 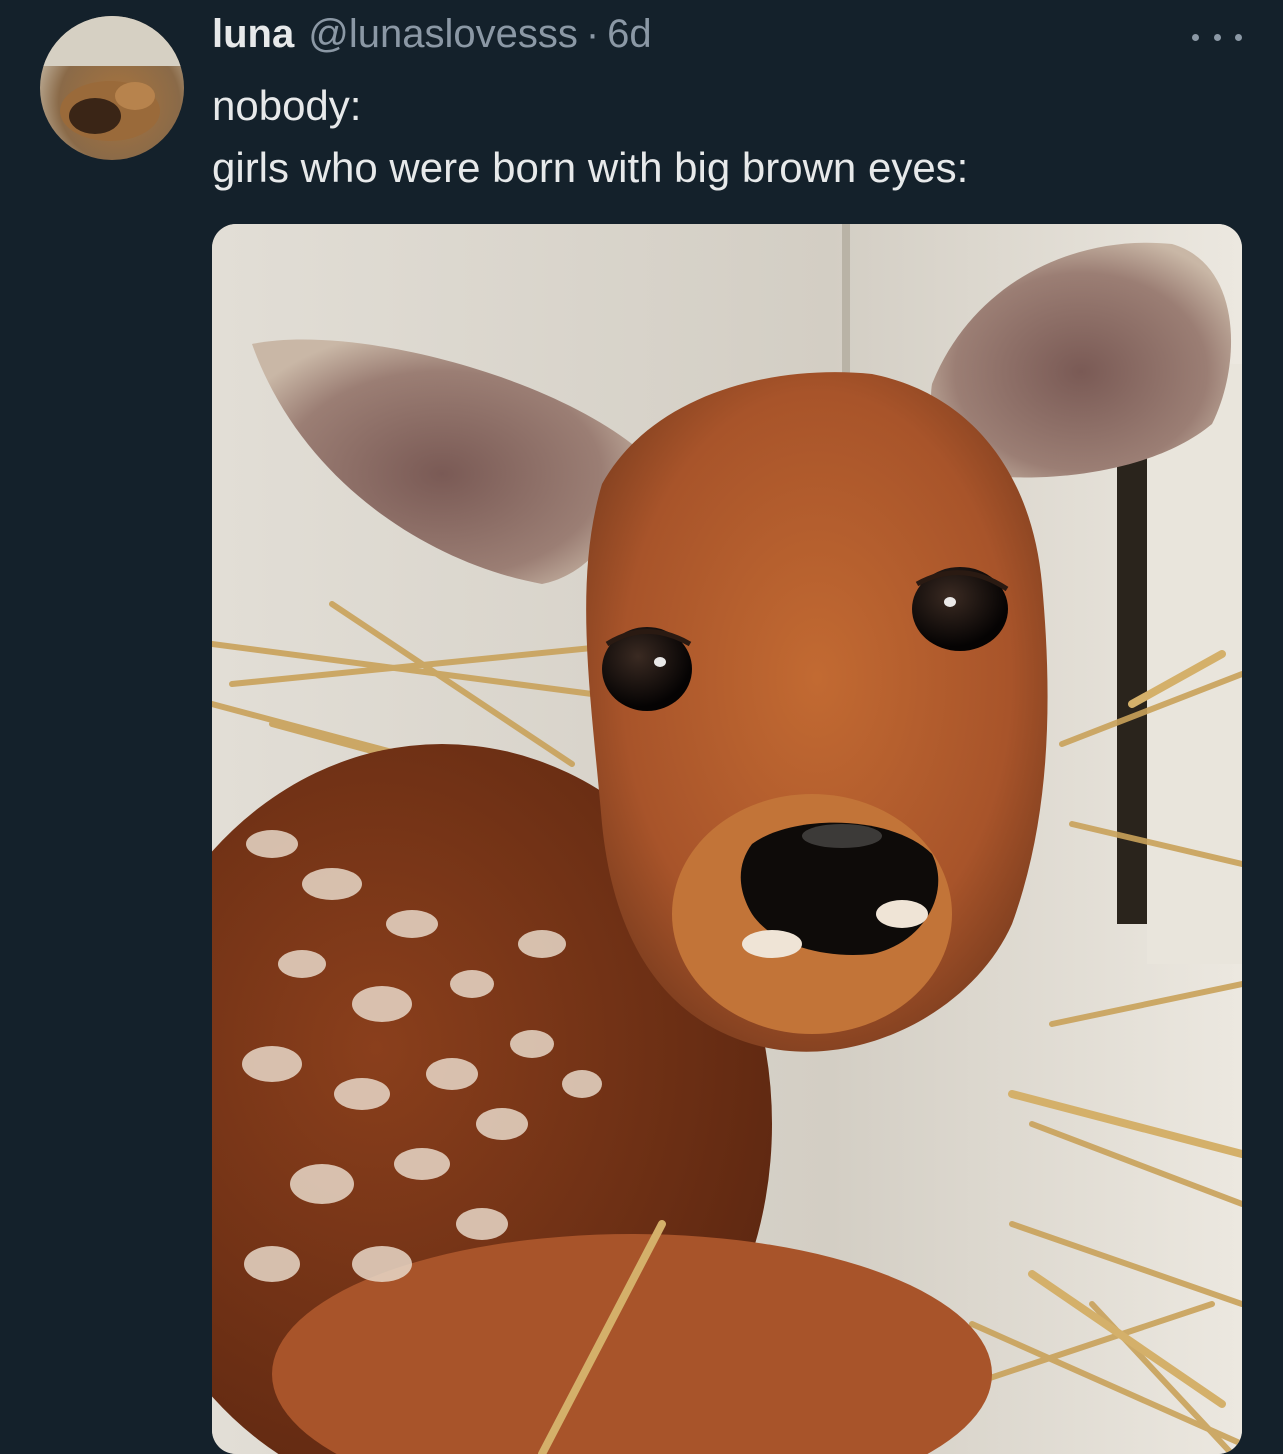 What do you see at coordinates (629, 34) in the screenshot?
I see `timestamp: 6d` at bounding box center [629, 34].